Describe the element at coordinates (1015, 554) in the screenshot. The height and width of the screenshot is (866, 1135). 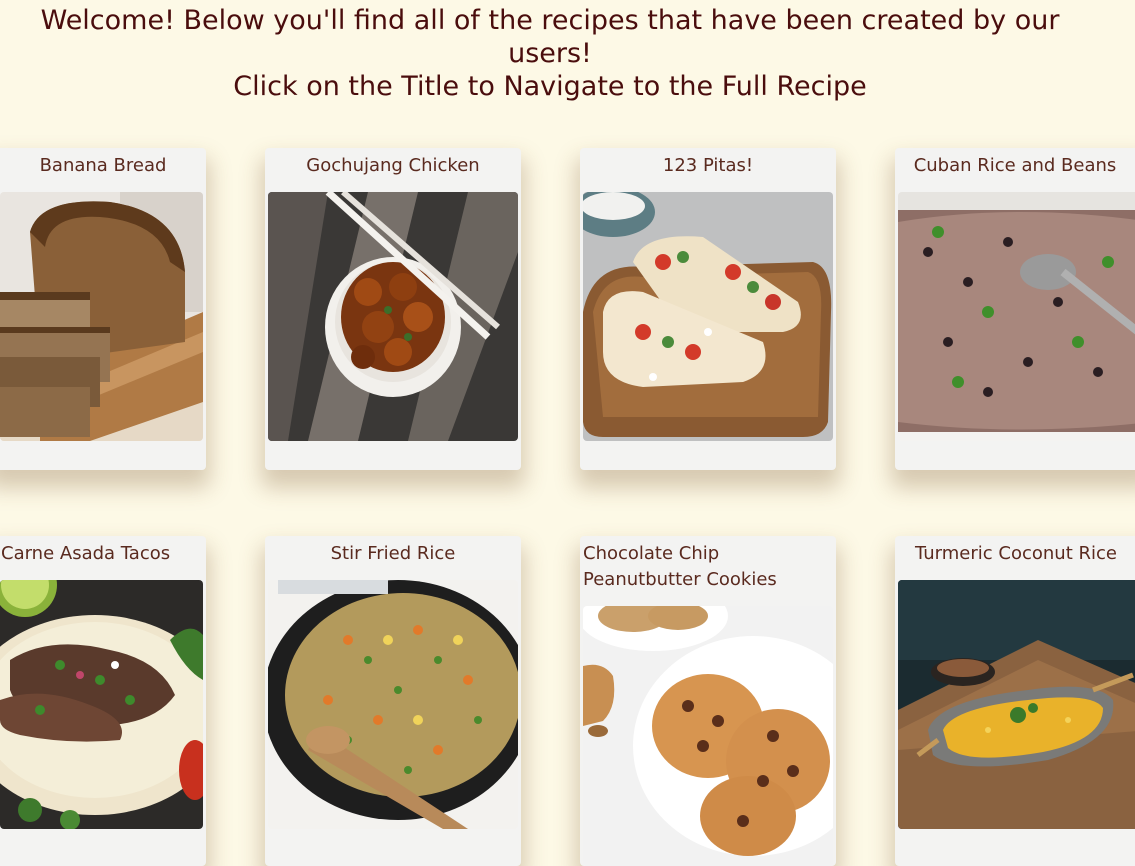
I see `recipe-title-link: Turmeric Coconut Rice` at that location.